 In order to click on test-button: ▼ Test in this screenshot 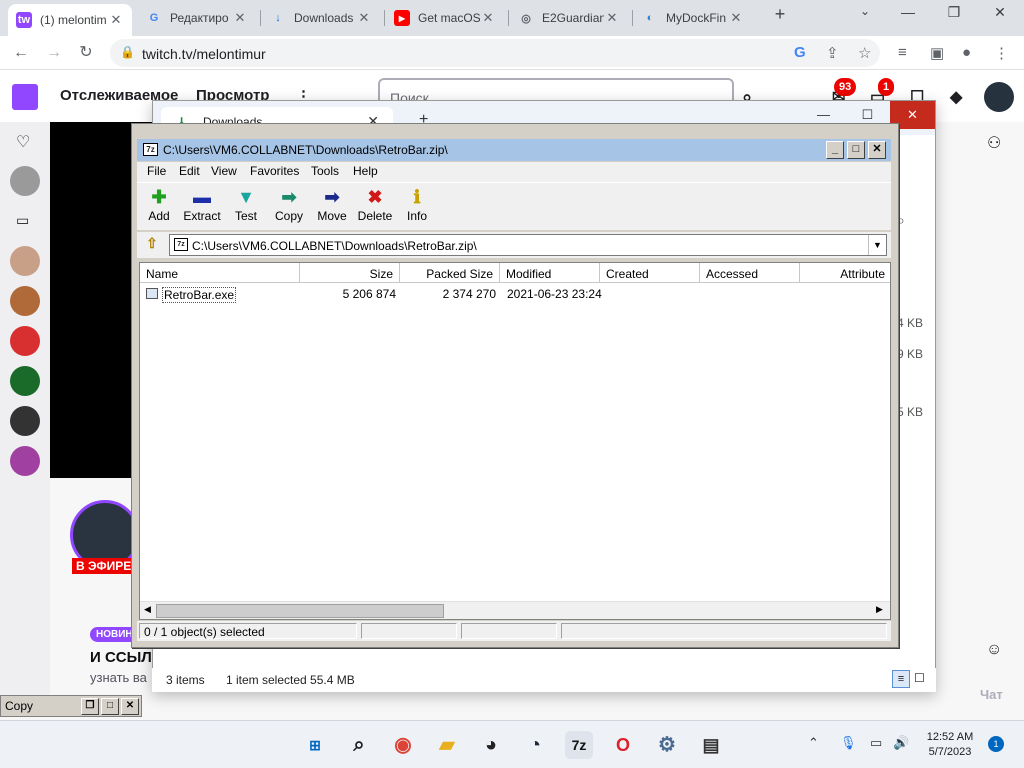, I will do `click(246, 204)`.